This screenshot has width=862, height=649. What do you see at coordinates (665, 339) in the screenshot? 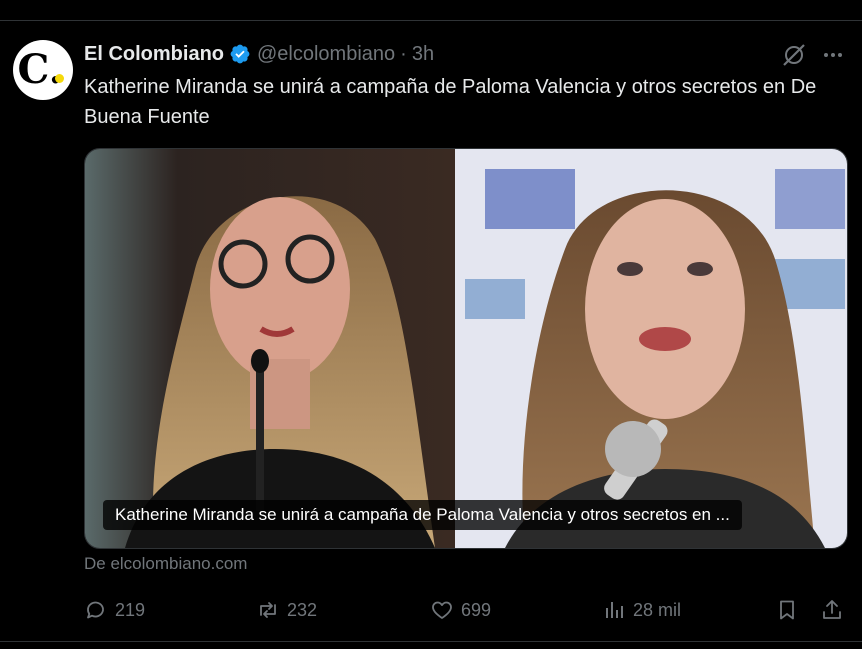
I see `right-person-mouth` at bounding box center [665, 339].